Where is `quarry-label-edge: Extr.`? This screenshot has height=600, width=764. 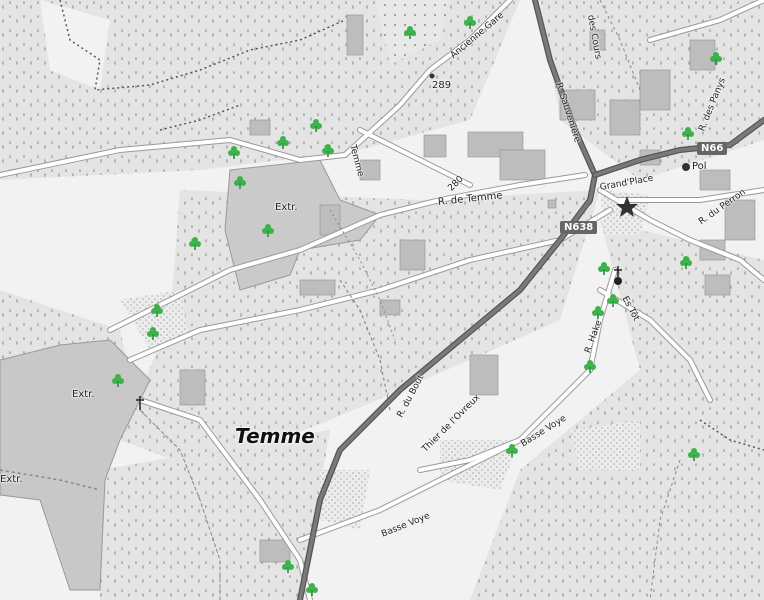
quarry-label-edge: Extr. is located at coordinates (11, 479).